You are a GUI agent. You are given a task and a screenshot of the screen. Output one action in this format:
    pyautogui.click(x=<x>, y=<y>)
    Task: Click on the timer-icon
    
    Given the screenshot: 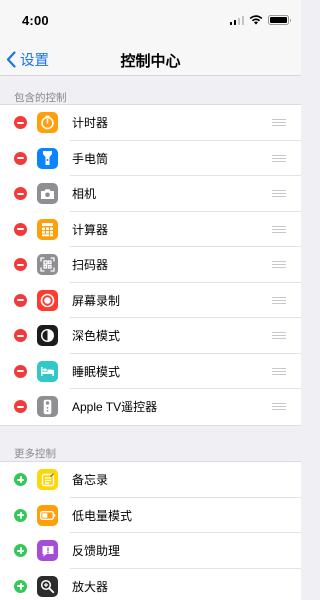 What is the action you would take?
    pyautogui.click(x=47, y=123)
    